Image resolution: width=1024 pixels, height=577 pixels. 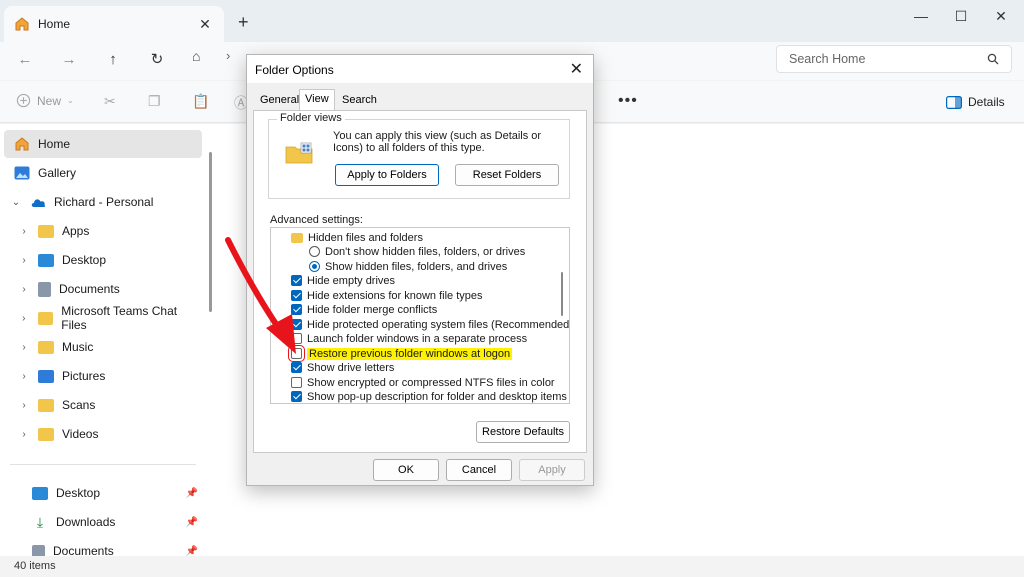 What do you see at coordinates (387, 175) in the screenshot?
I see `apply-to-folders-button: Apply to Folders` at bounding box center [387, 175].